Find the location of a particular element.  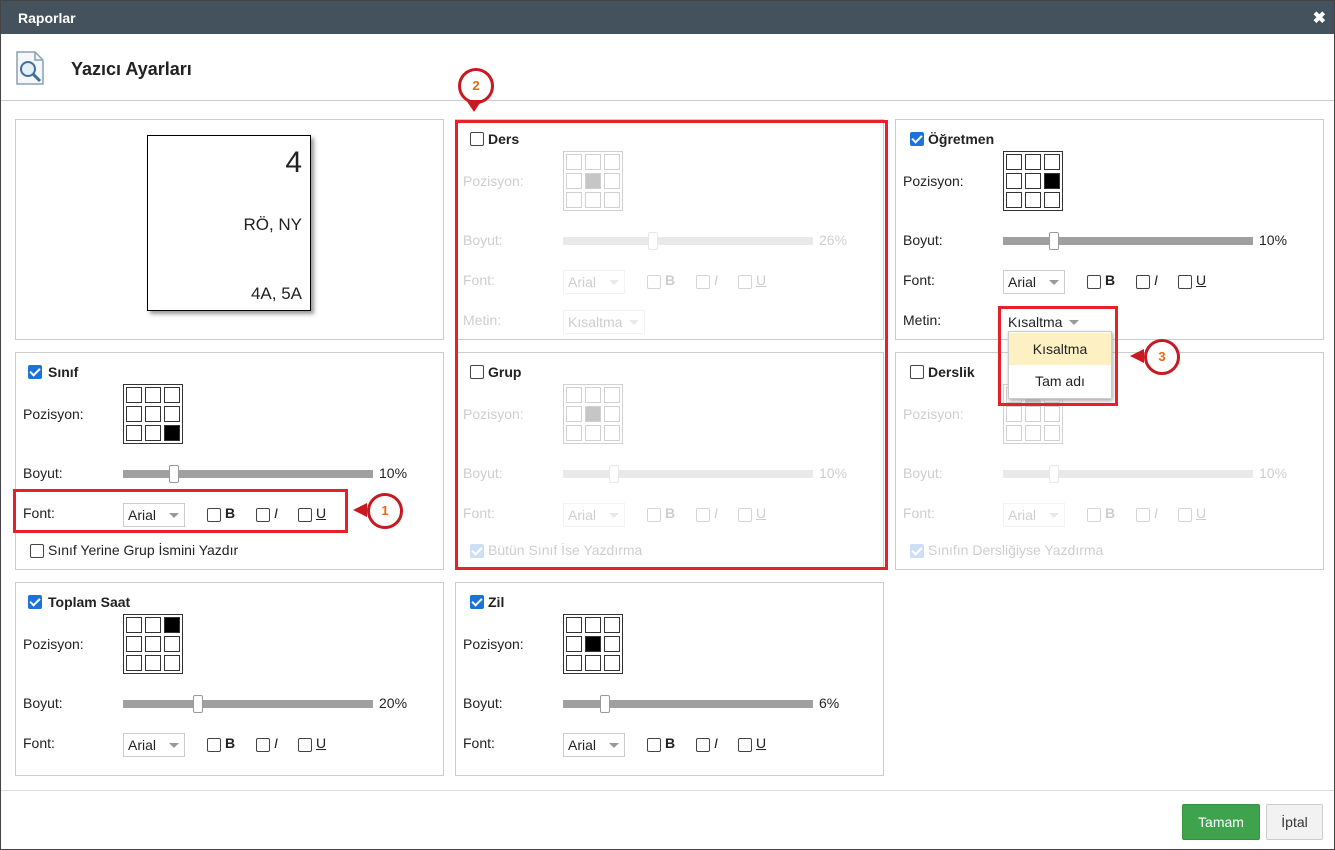

toplam-saat-position-grid is located at coordinates (153, 644).